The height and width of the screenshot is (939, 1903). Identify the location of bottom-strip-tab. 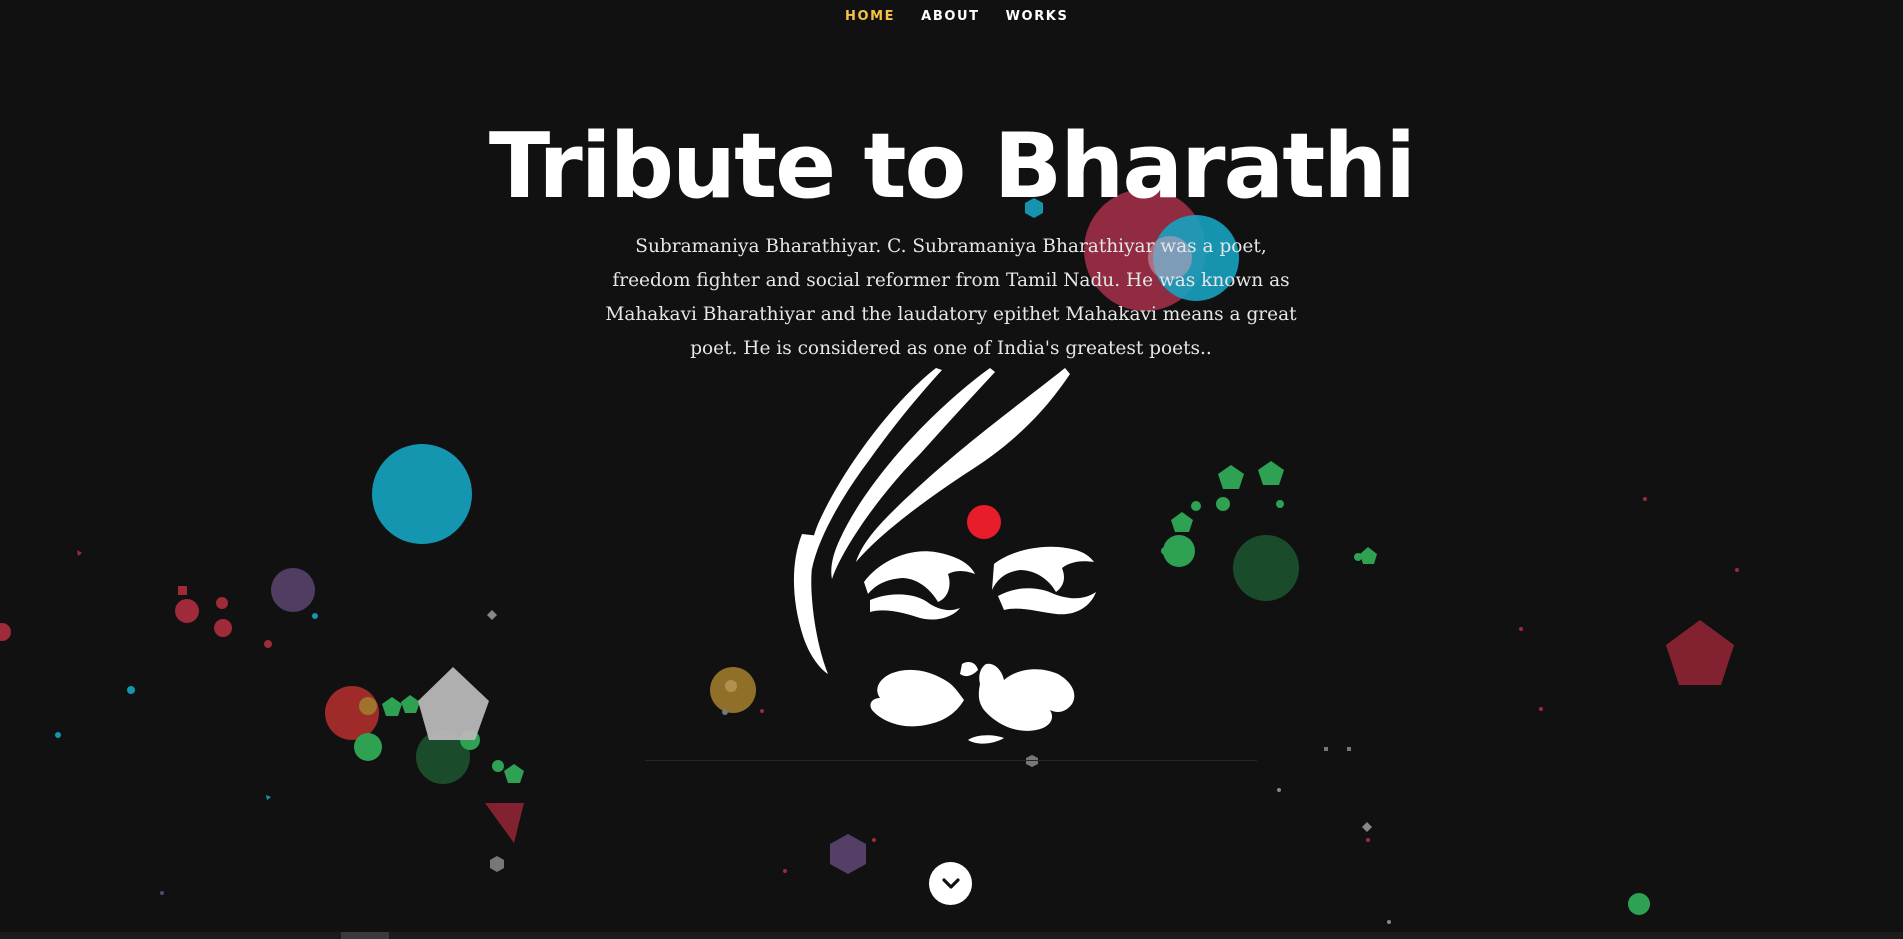
(365, 935).